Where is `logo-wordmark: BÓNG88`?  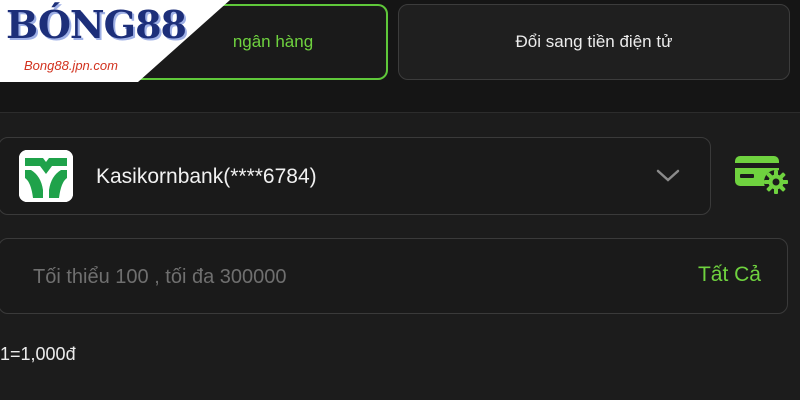
logo-wordmark: BÓNG88 is located at coordinates (96, 24).